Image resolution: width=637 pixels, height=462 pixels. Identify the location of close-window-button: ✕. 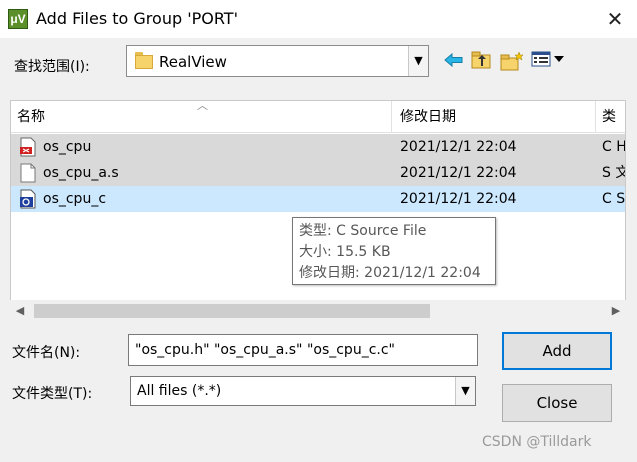
(615, 19).